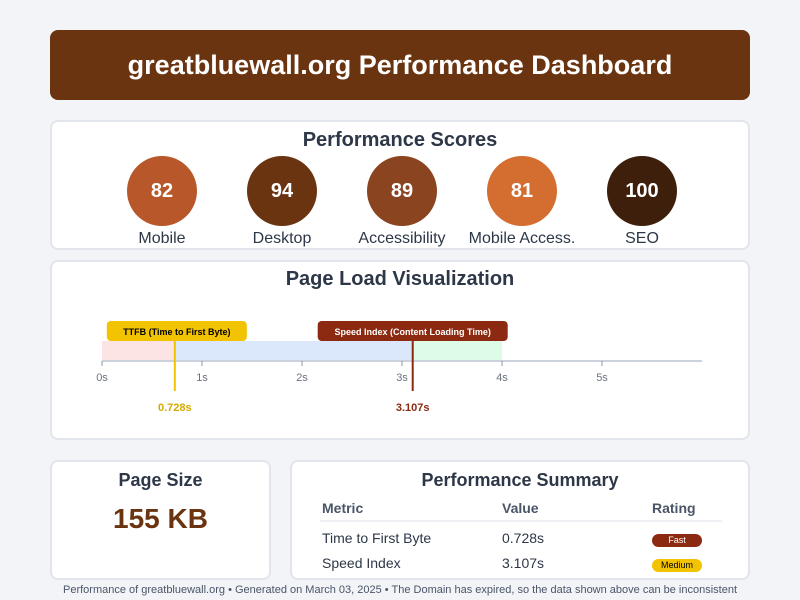  I want to click on score-label: SEO, so click(642, 238).